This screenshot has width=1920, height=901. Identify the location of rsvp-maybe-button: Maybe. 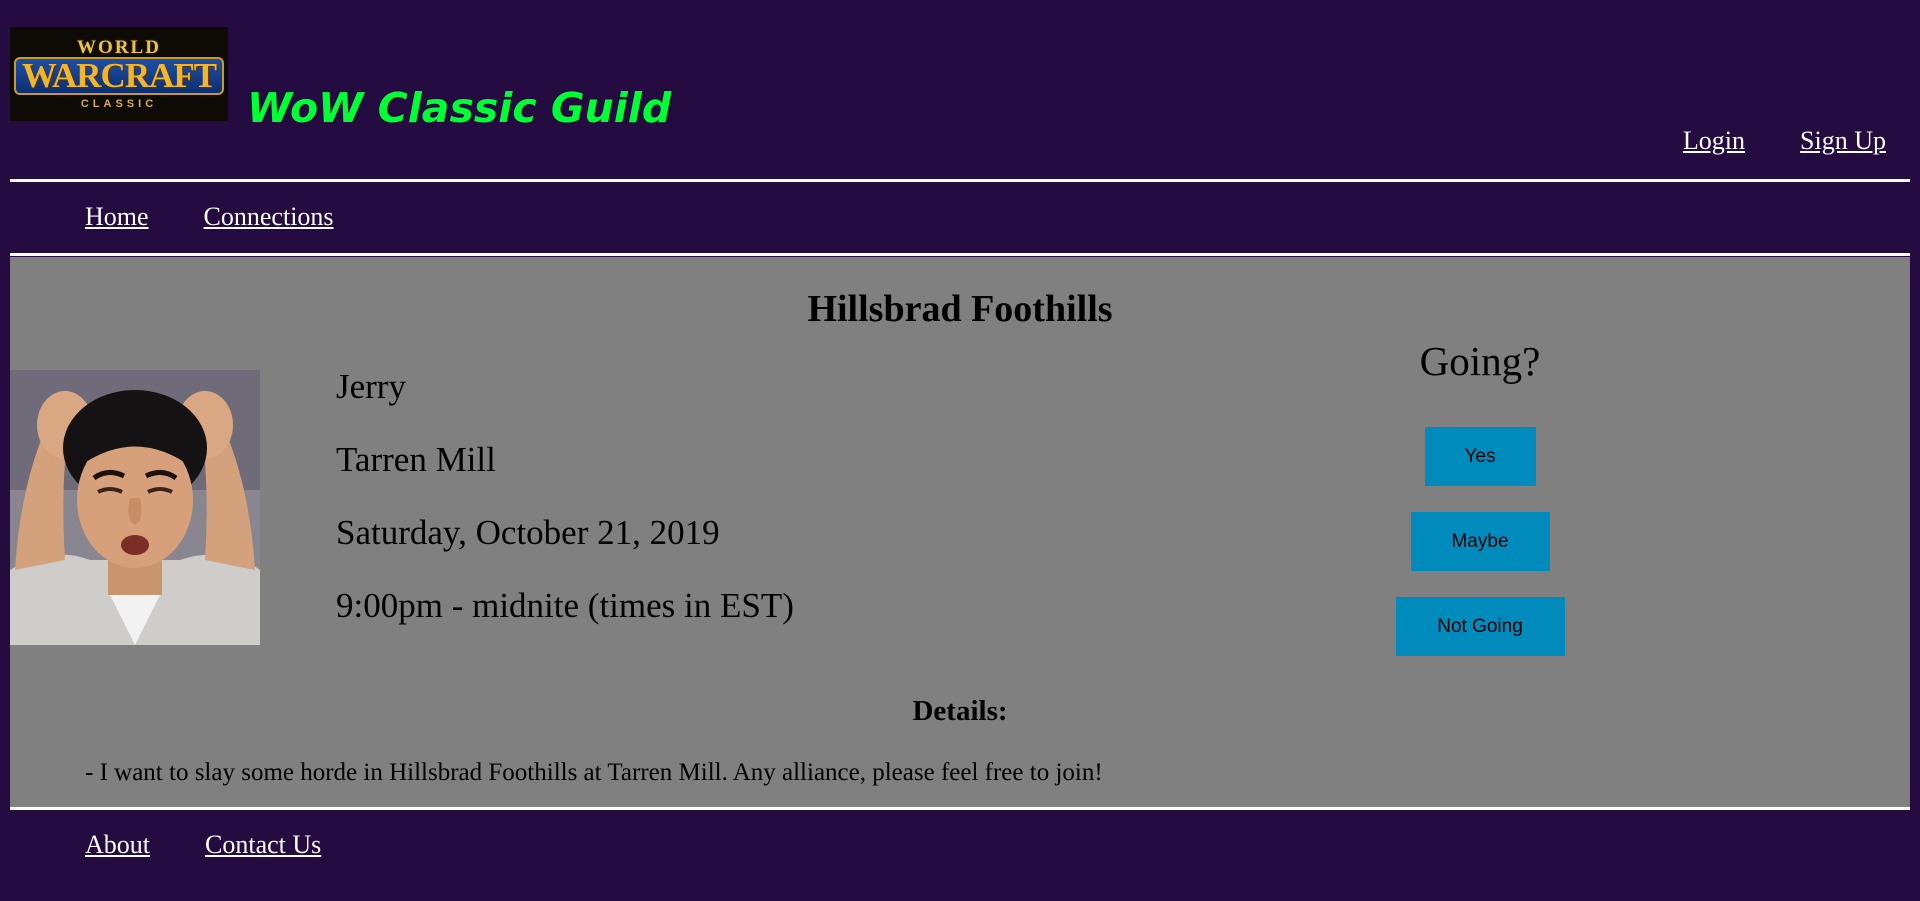
(1480, 541).